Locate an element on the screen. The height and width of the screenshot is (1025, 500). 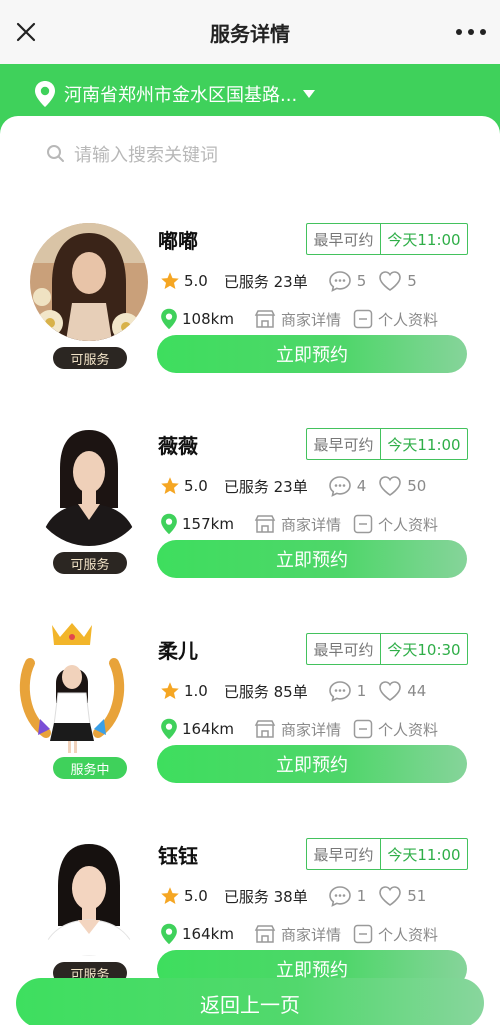
comment-count-group: 4 is located at coordinates (347, 486).